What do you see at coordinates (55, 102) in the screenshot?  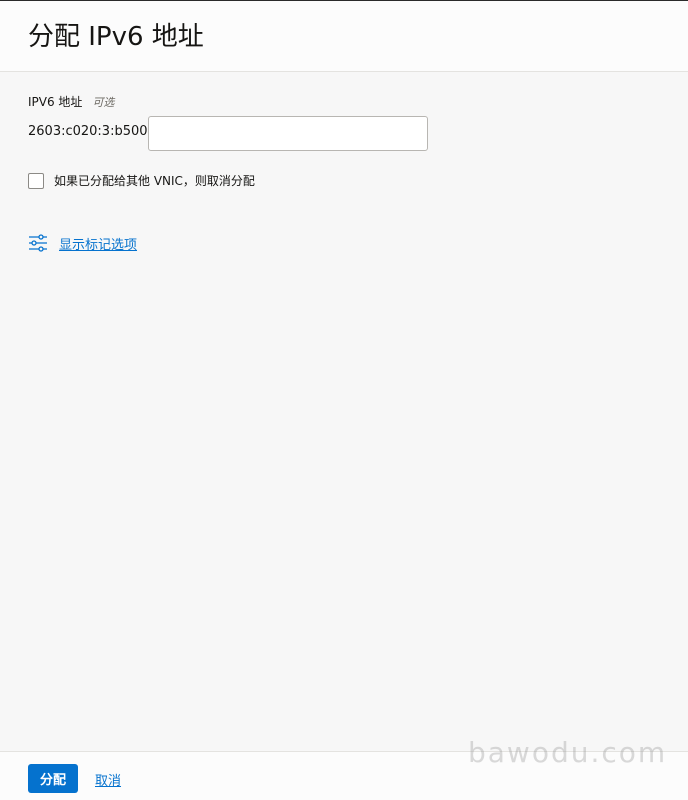 I see `ipv6-field-label: IPV6 地址` at bounding box center [55, 102].